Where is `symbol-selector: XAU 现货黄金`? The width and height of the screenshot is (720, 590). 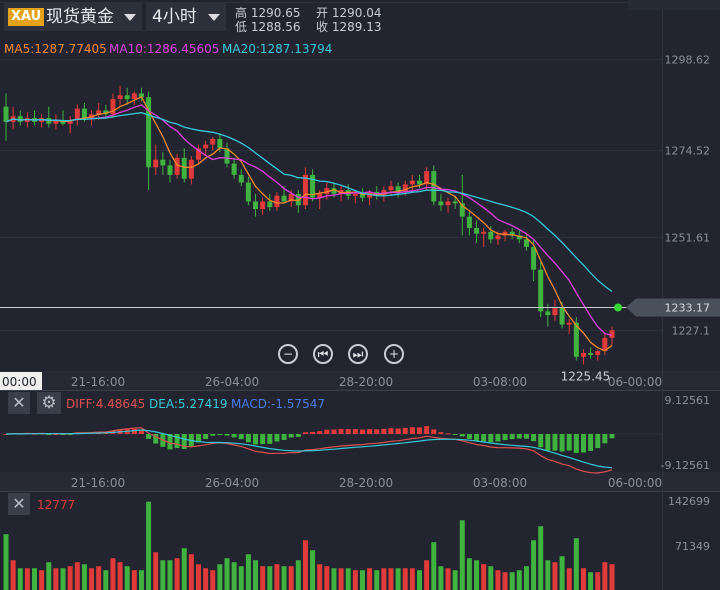
symbol-selector: XAU 现货黄金 is located at coordinates (73, 17).